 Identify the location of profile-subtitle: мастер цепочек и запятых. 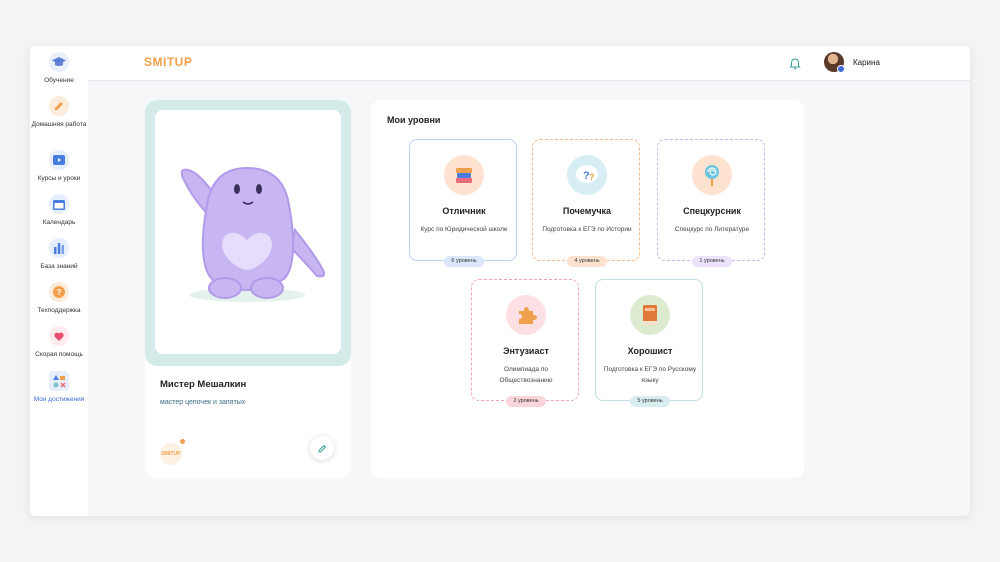
(203, 402).